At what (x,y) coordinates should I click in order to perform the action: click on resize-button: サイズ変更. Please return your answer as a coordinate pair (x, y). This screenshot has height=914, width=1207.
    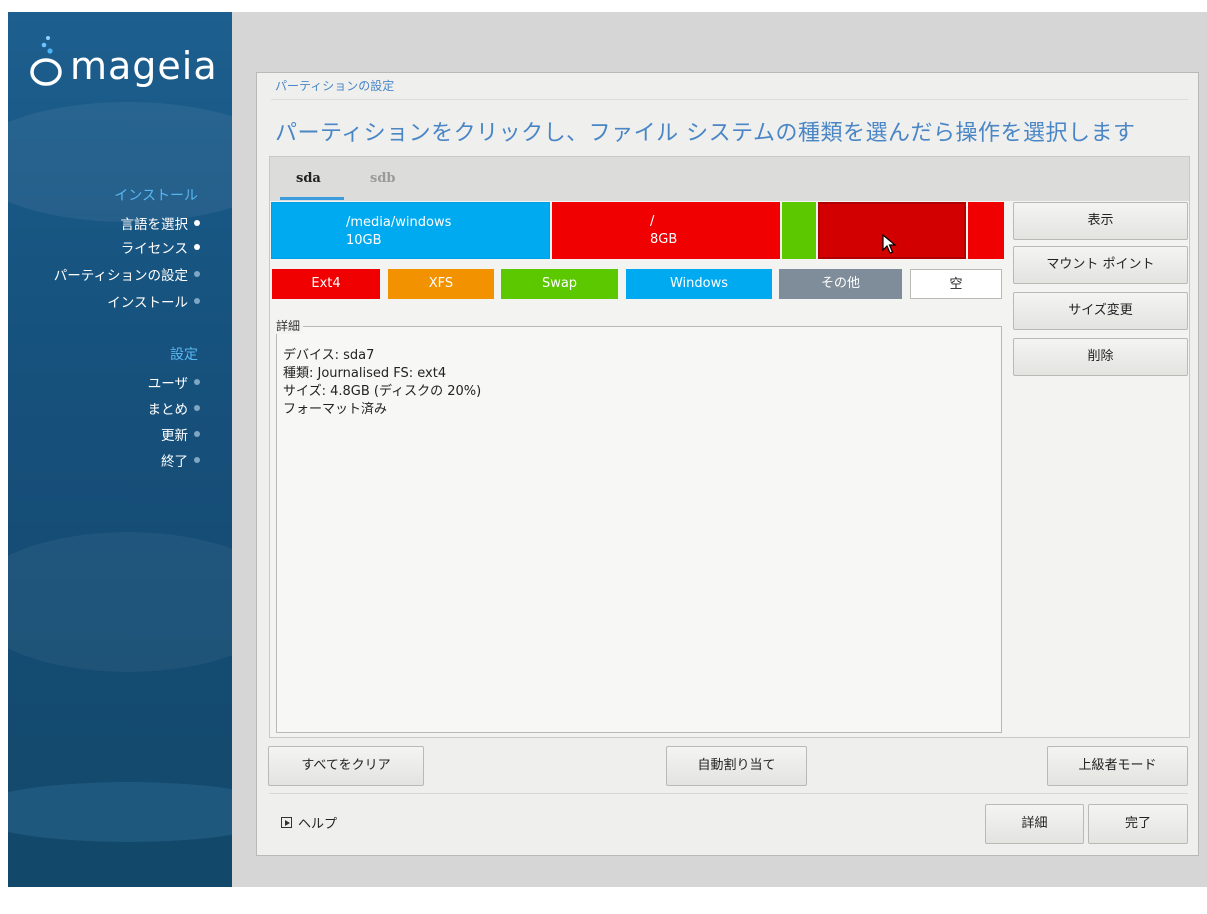
    Looking at the image, I should click on (1100, 311).